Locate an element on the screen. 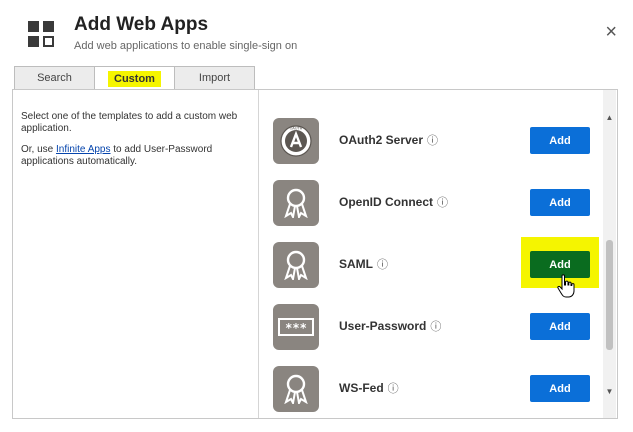 This screenshot has width=633, height=432. oauth-icon: OAUTH is located at coordinates (296, 141).